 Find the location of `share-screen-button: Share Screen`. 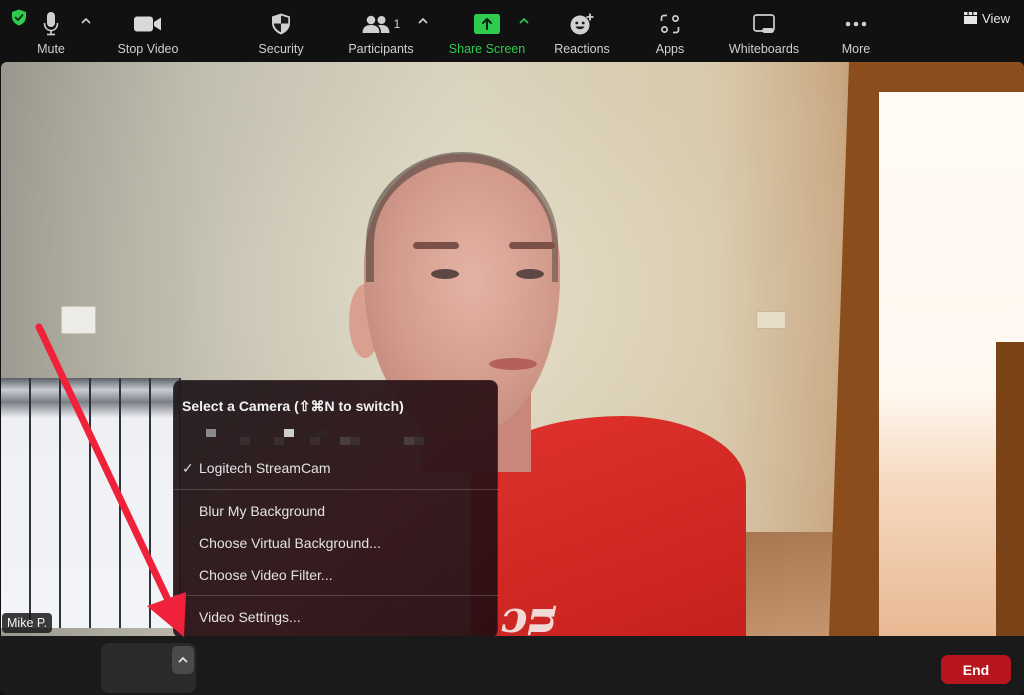

share-screen-button: Share Screen is located at coordinates (487, 29).